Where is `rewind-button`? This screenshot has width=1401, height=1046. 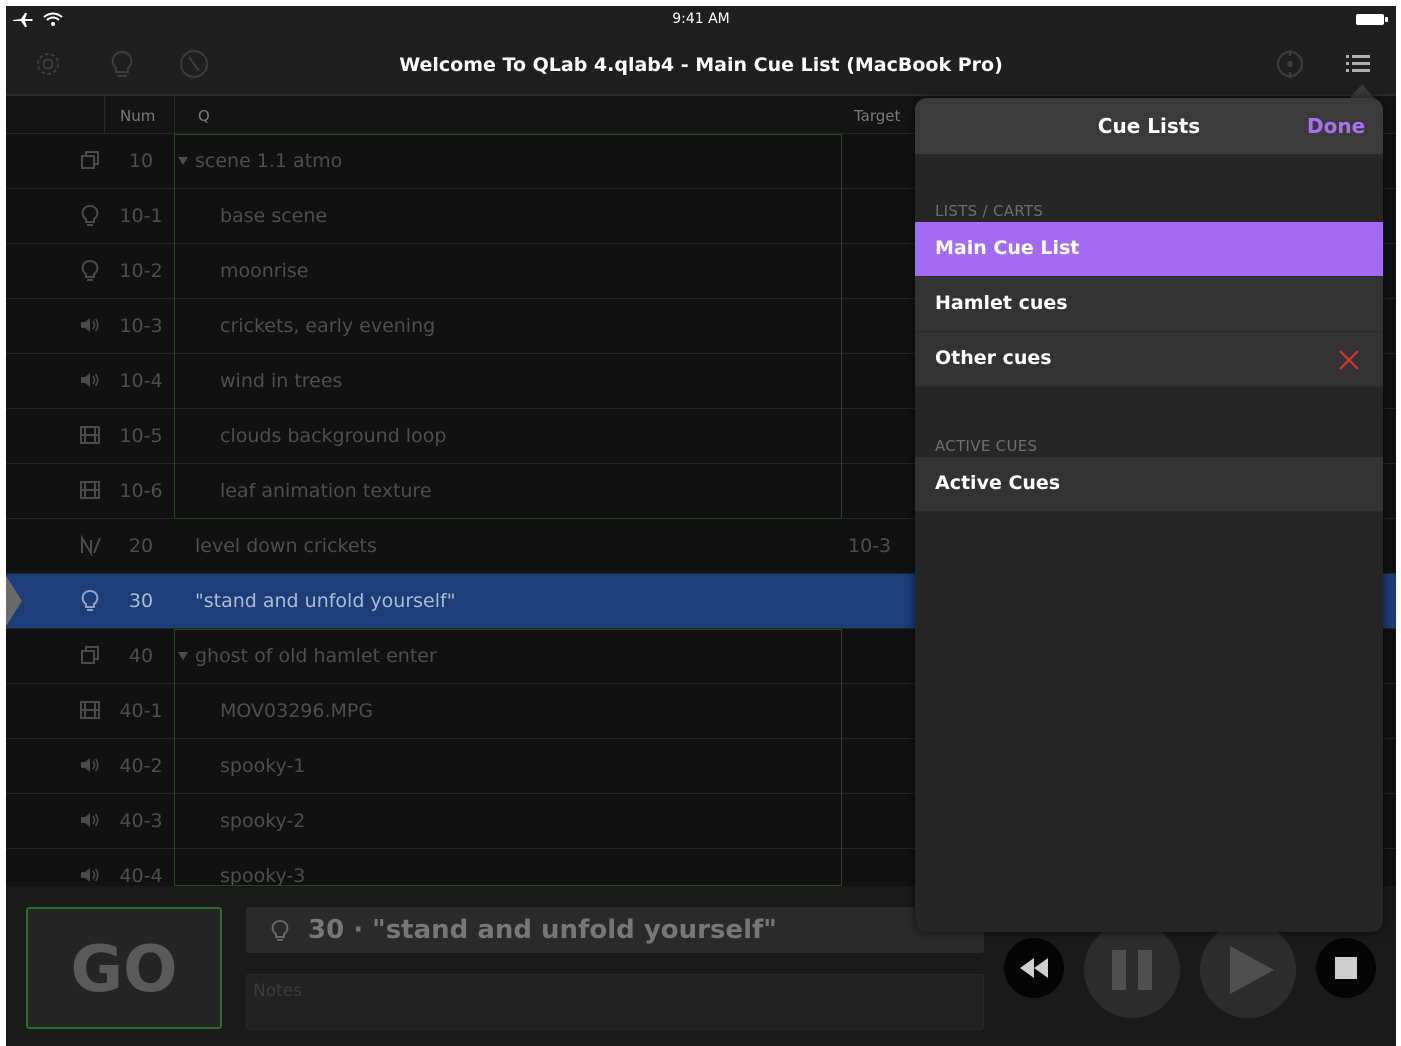 rewind-button is located at coordinates (1034, 968).